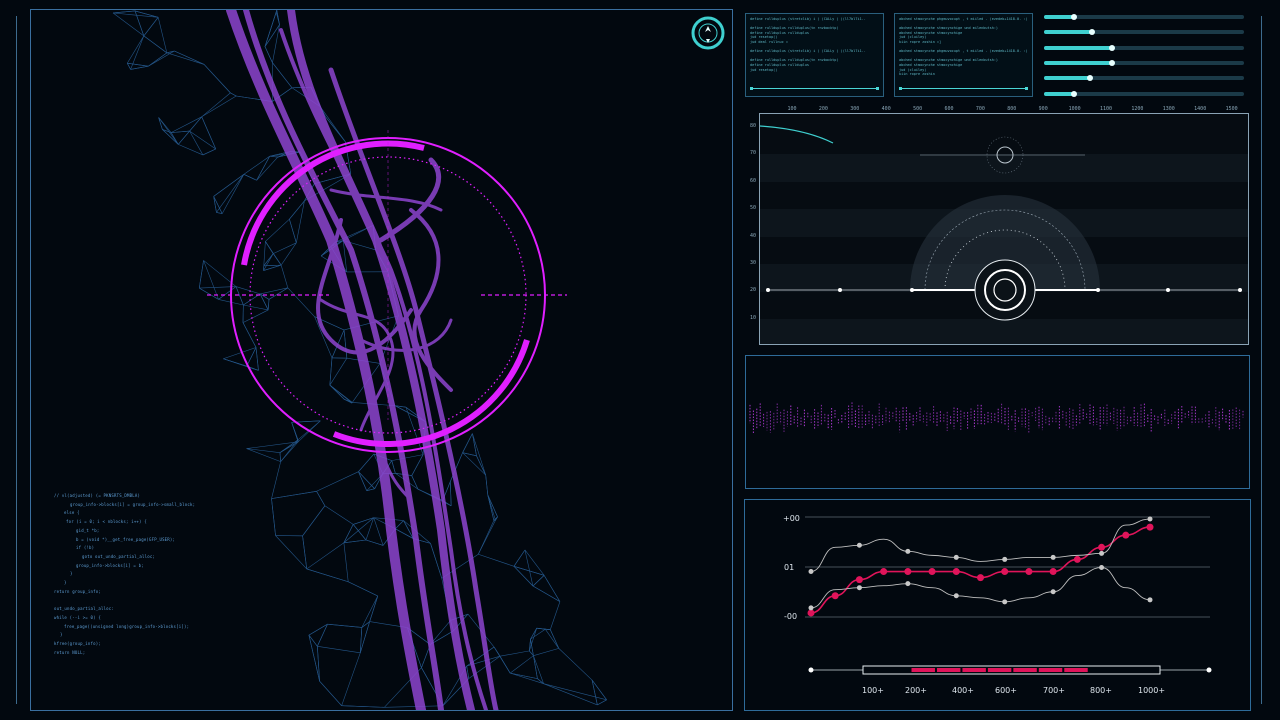  Describe the element at coordinates (917, 74) in the screenshot. I see `terminal-line: kiin ropre zoshin` at that location.